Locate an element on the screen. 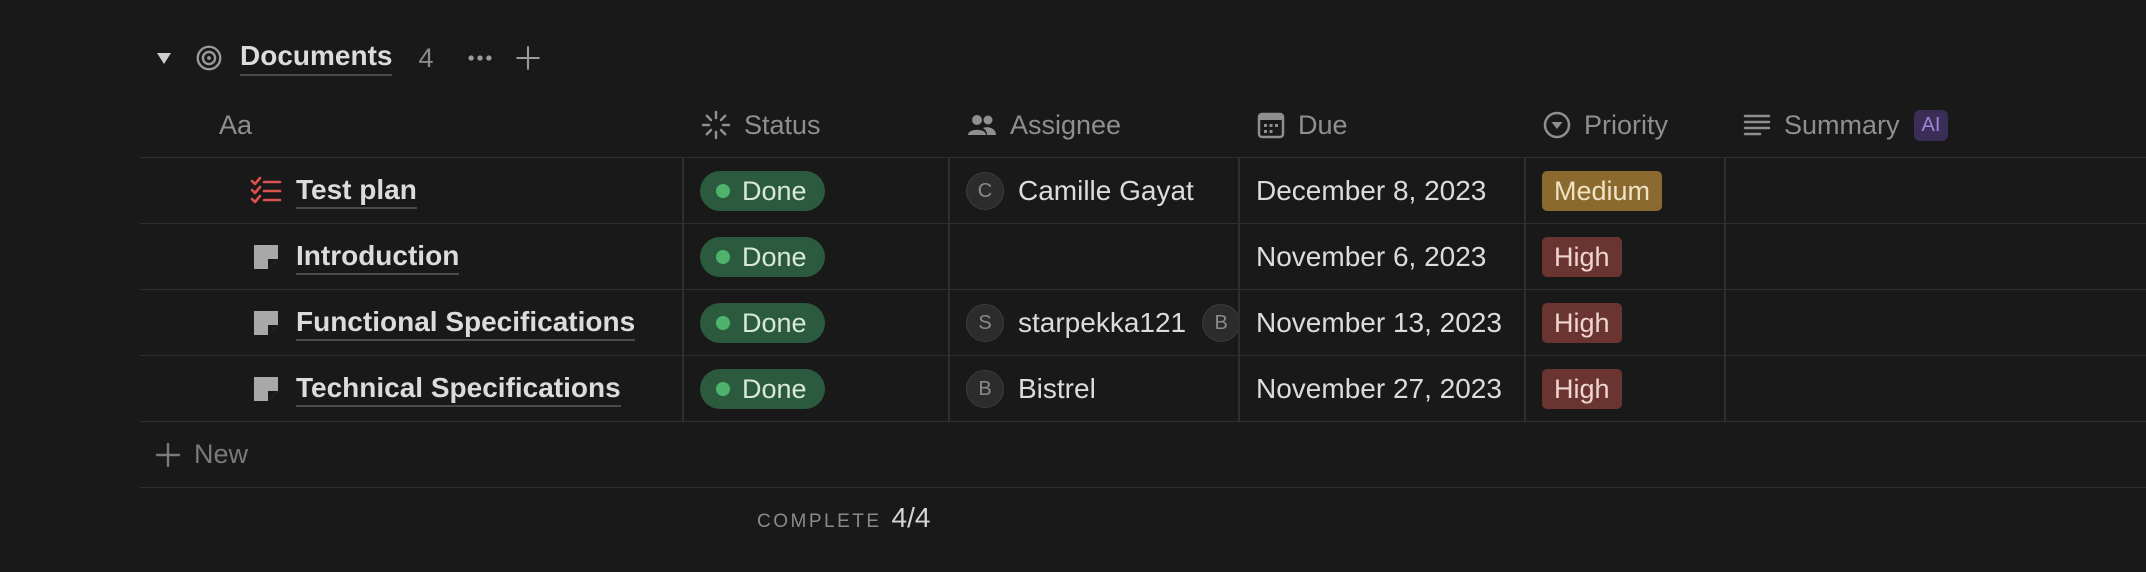 This screenshot has width=2146, height=572. more-icon is located at coordinates (479, 58).